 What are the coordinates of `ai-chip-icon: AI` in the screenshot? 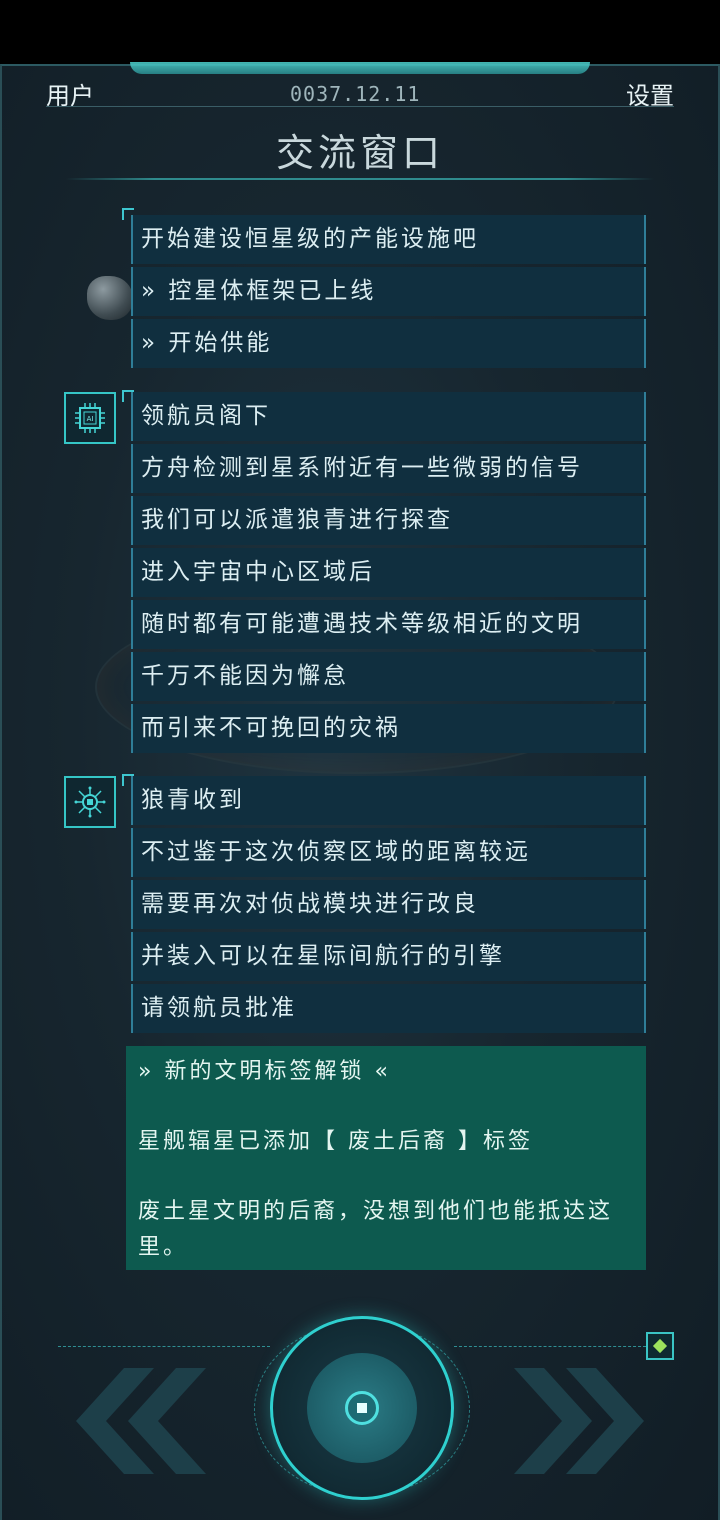 It's located at (90, 418).